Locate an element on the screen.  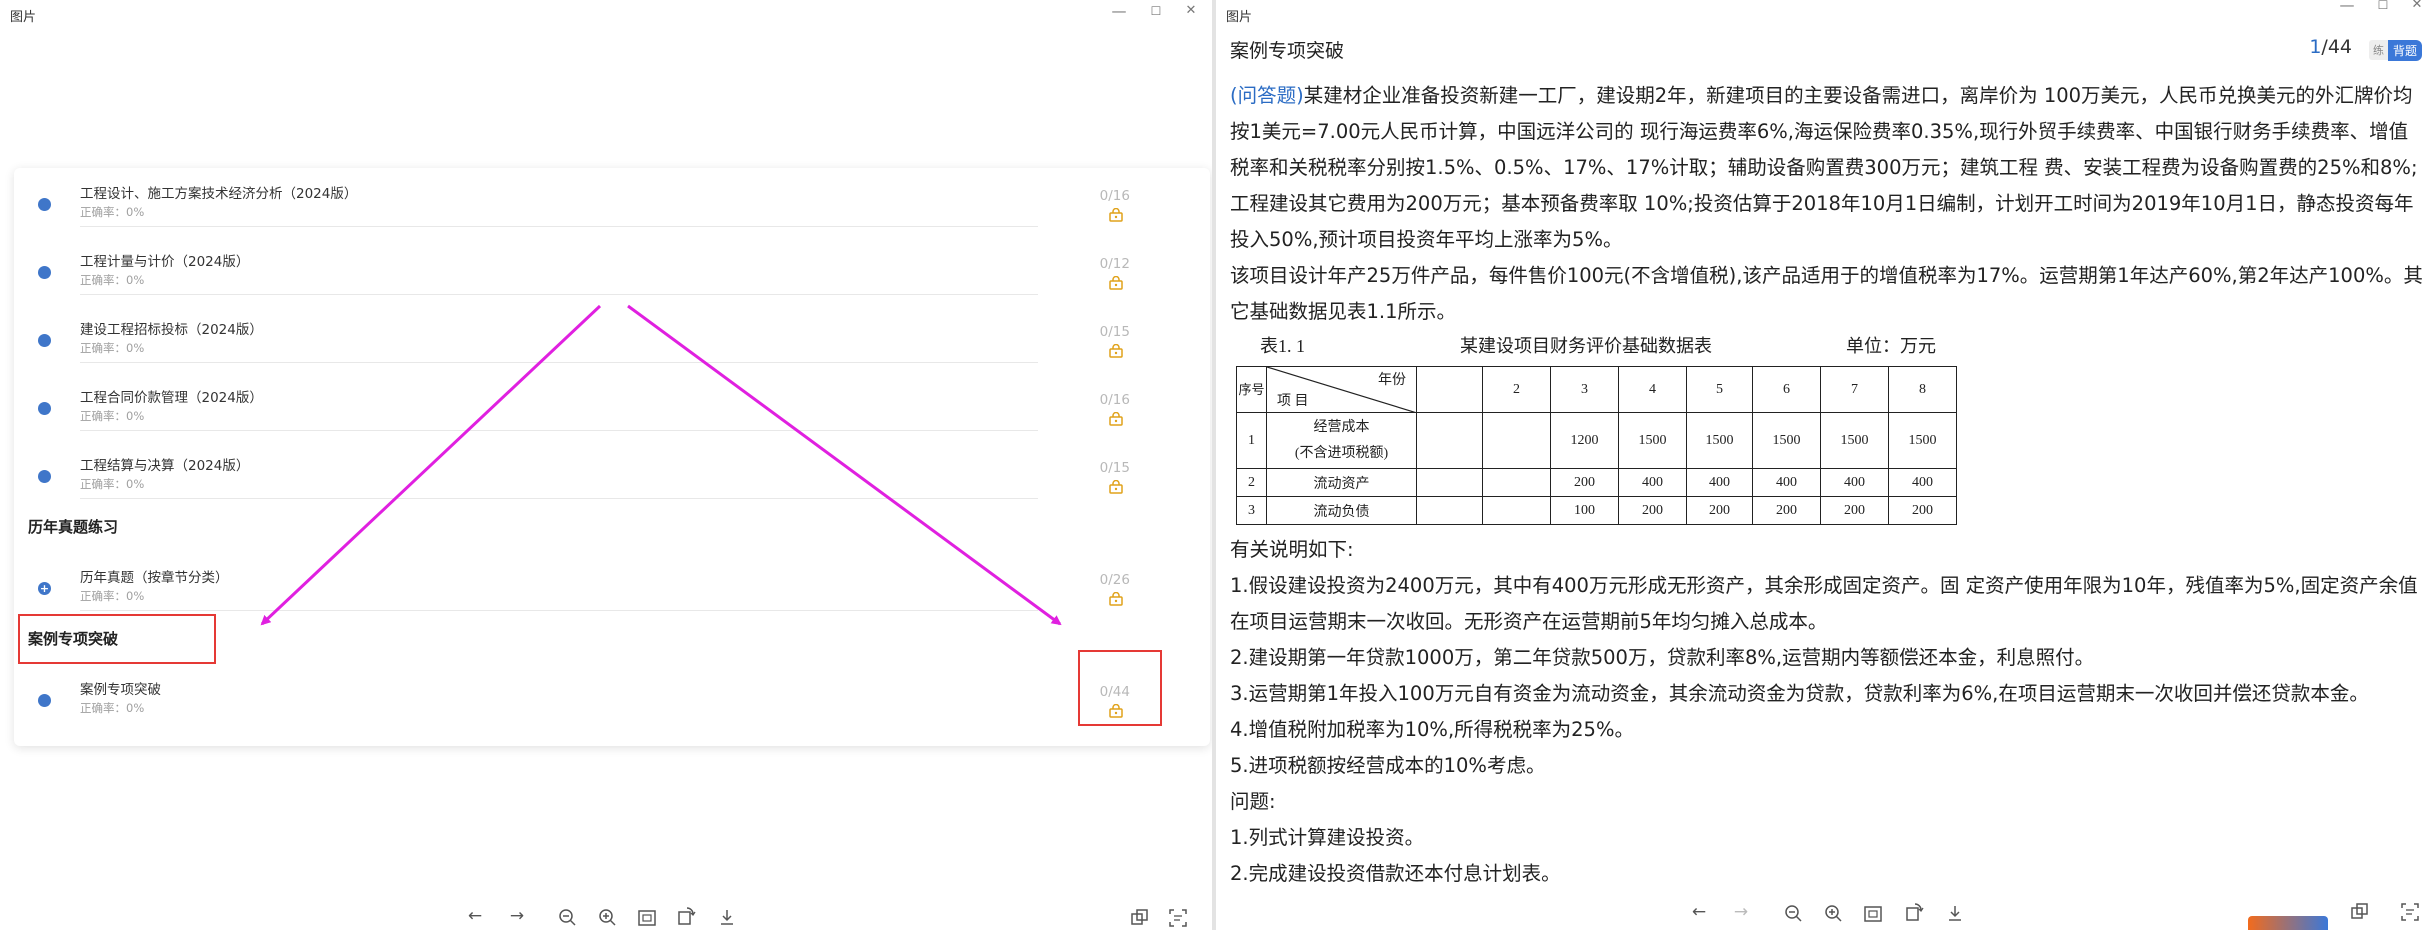
row-no: 2 is located at coordinates (1251, 482).